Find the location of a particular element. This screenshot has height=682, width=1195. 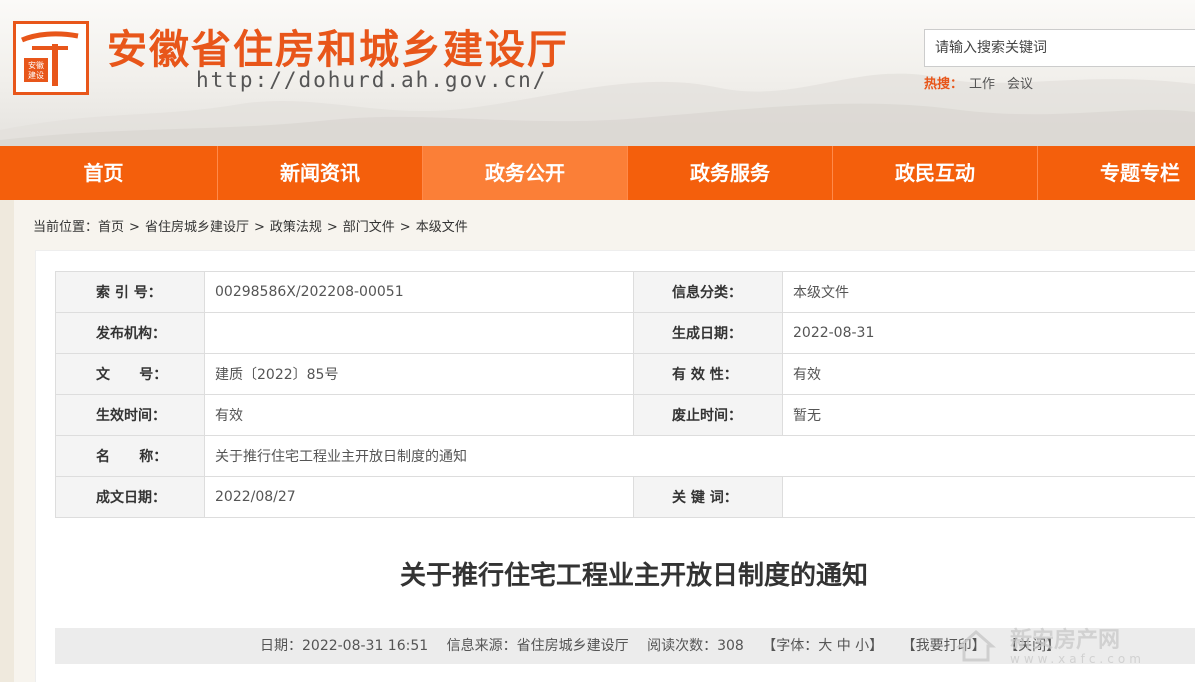

hot-search-item: 会议 is located at coordinates (1020, 84).